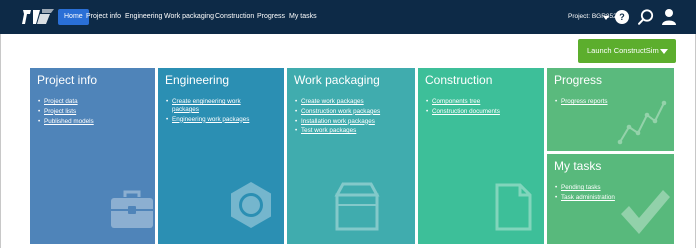 Image resolution: width=696 pixels, height=248 pixels. I want to click on tile-title: Progress, so click(578, 80).